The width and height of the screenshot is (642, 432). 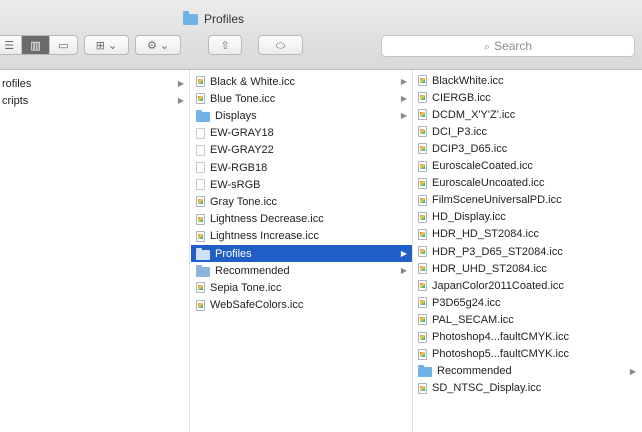 I want to click on list-view-button: ☰, so click(x=11, y=45).